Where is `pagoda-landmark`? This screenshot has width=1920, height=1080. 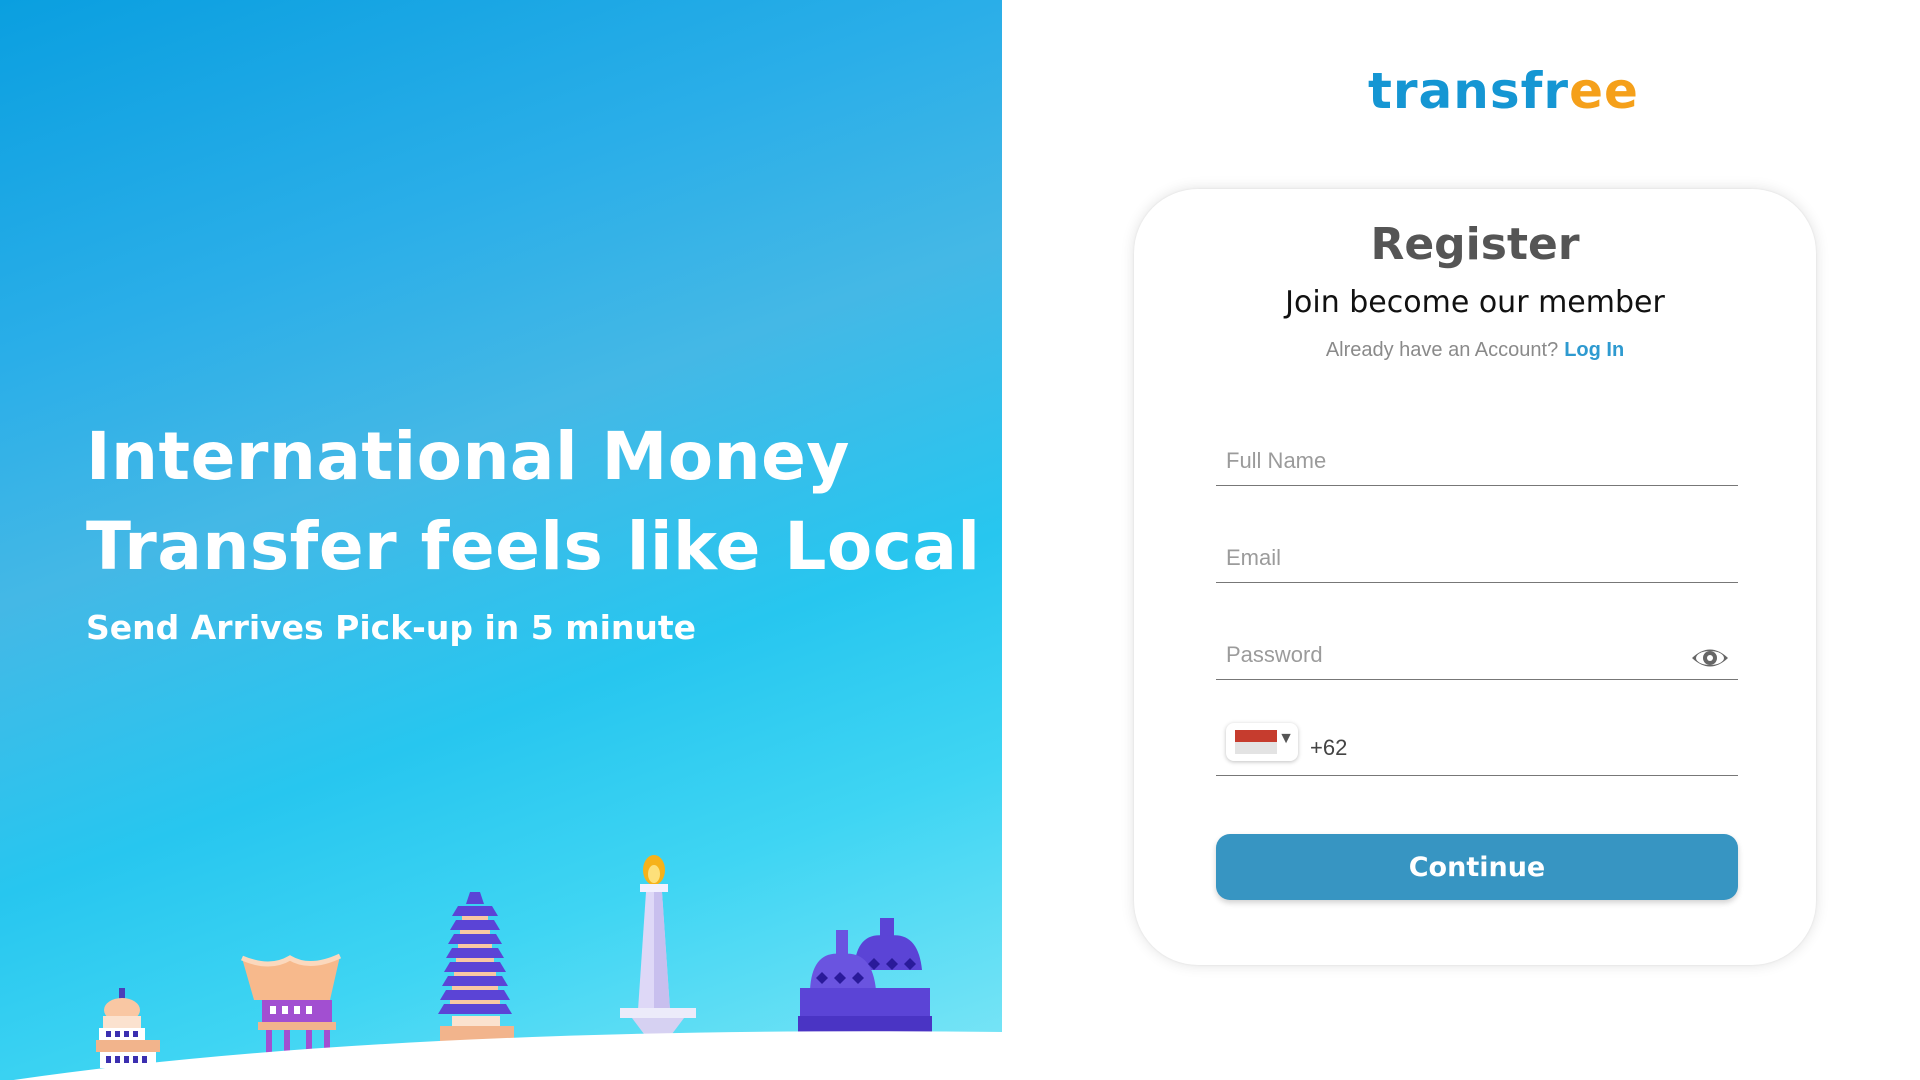
pagoda-landmark is located at coordinates (476, 967).